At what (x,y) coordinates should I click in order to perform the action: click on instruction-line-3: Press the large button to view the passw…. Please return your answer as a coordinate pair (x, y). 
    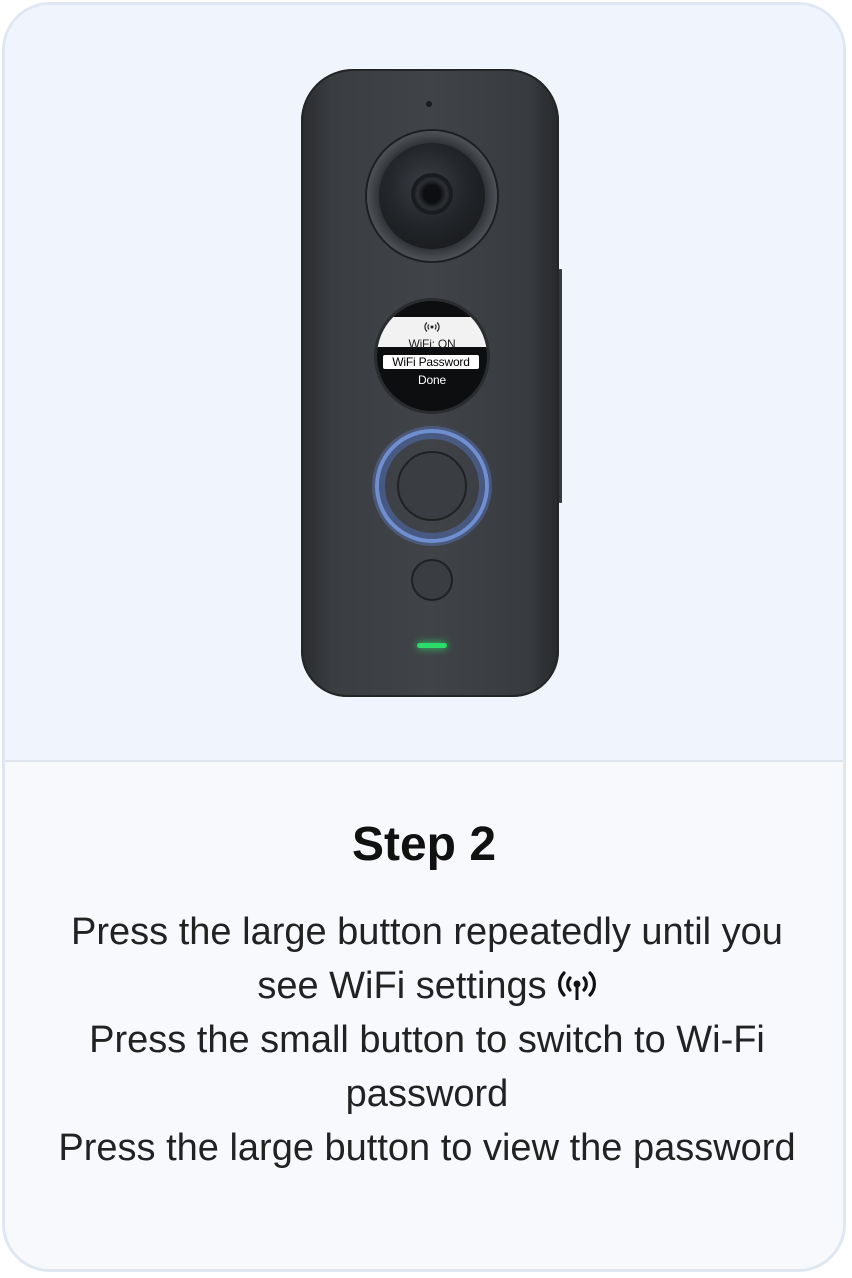
    Looking at the image, I should click on (427, 1148).